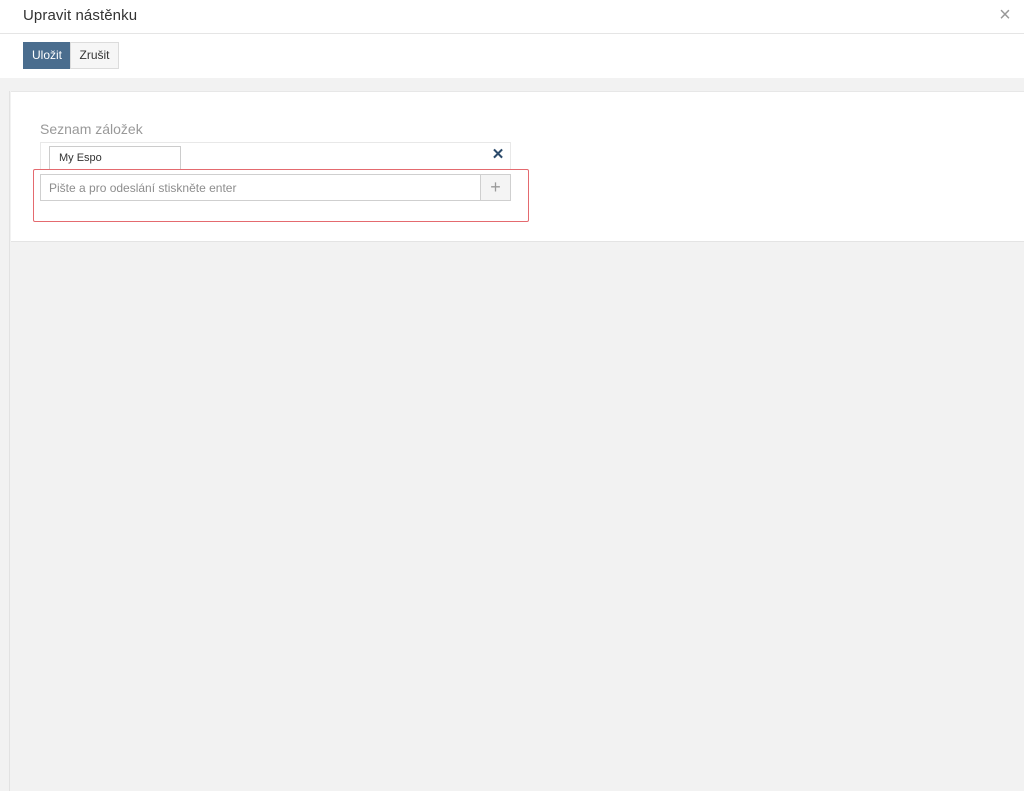  What do you see at coordinates (91, 129) in the screenshot?
I see `tabs-field-label: Seznam záložek` at bounding box center [91, 129].